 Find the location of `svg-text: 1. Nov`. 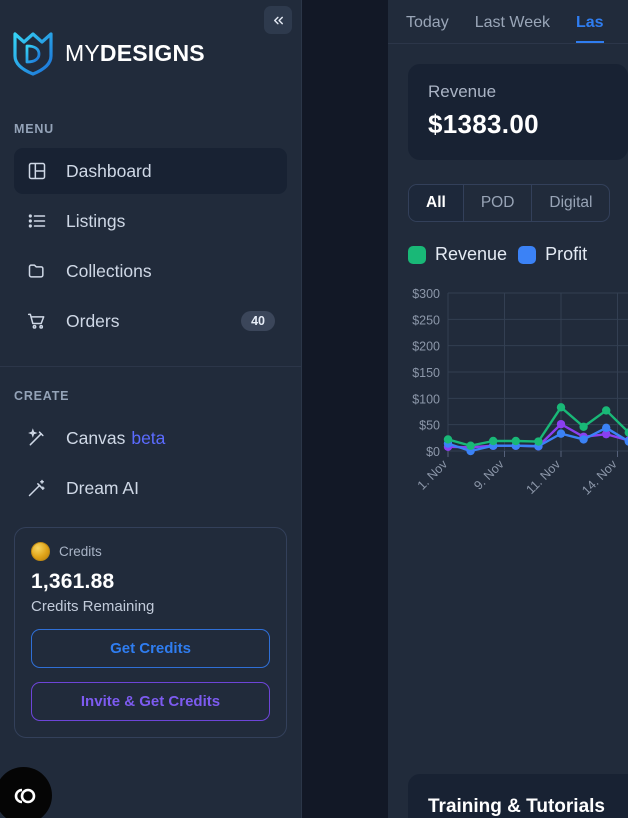

svg-text: 1. Nov is located at coordinates (433, 475).